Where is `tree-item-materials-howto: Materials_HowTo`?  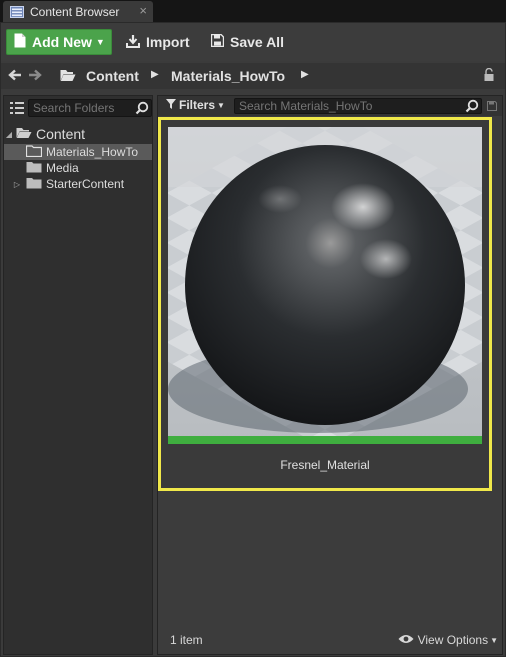
tree-item-materials-howto: Materials_HowTo is located at coordinates (78, 152).